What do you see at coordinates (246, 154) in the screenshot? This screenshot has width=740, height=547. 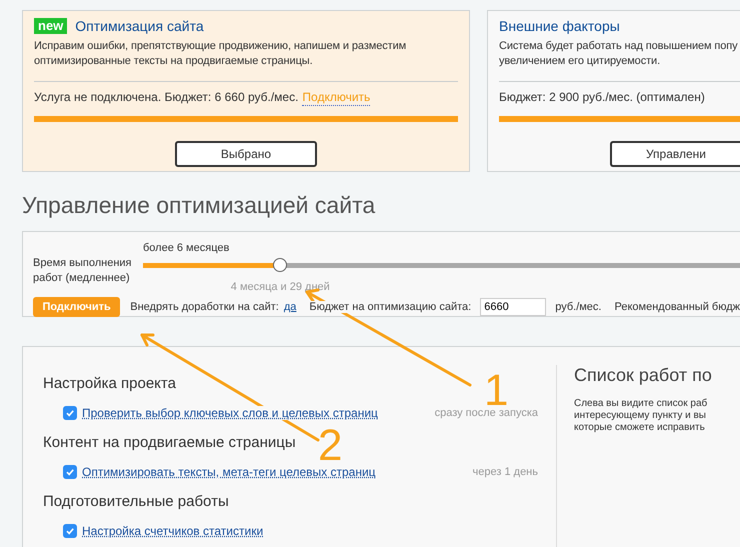 I see `card-button: Выбрано` at bounding box center [246, 154].